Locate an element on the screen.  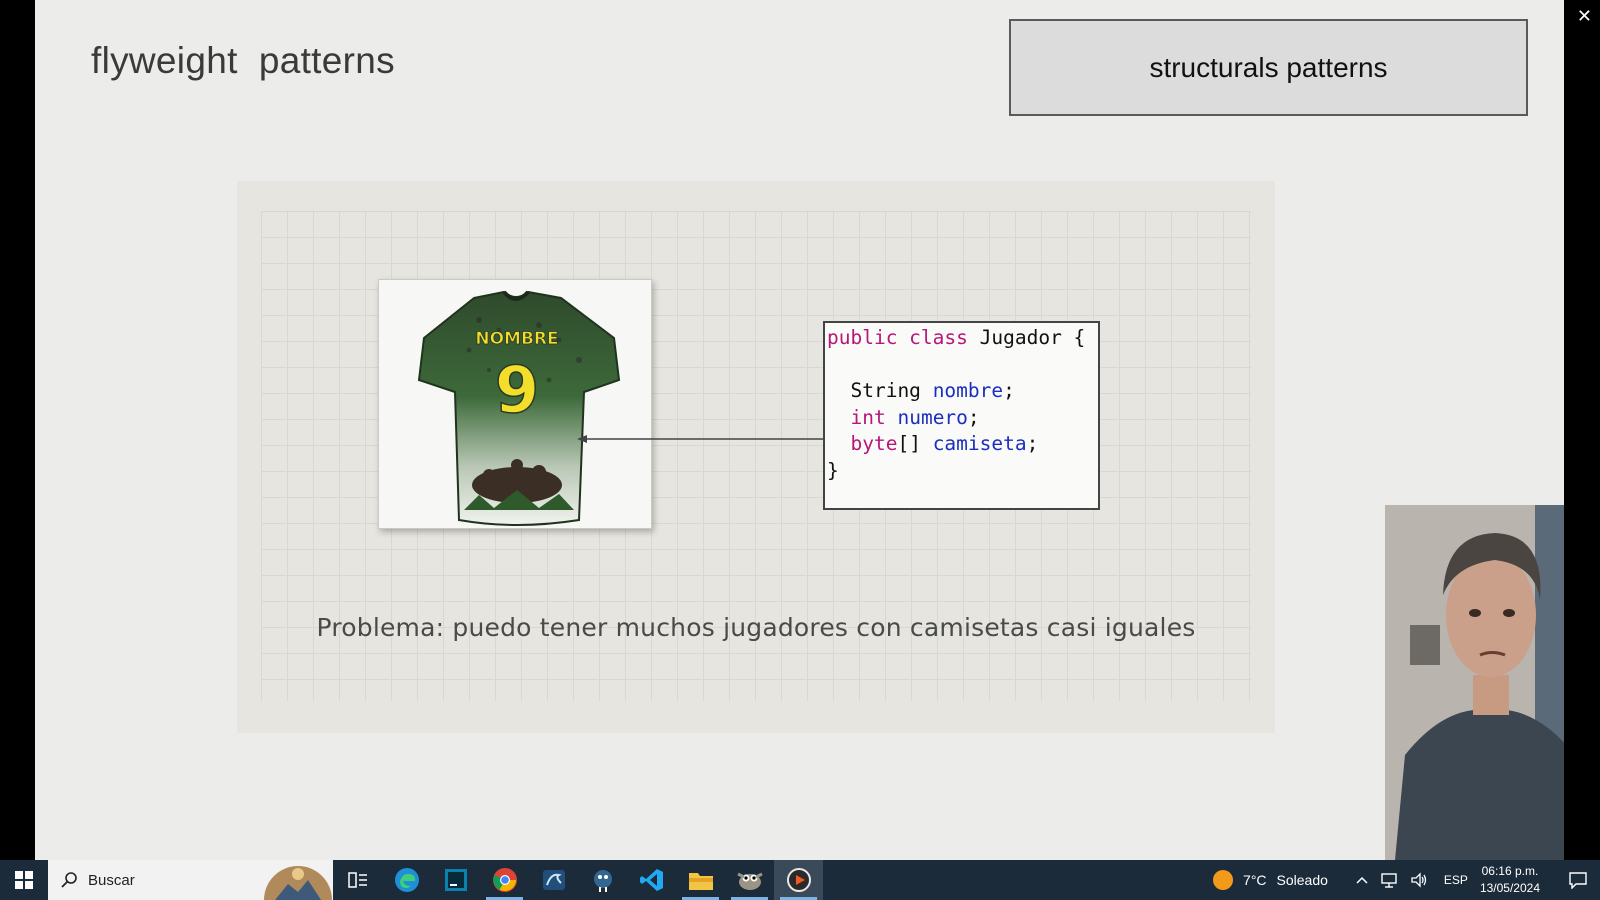
taskbar-app-vscode is located at coordinates (651, 880).